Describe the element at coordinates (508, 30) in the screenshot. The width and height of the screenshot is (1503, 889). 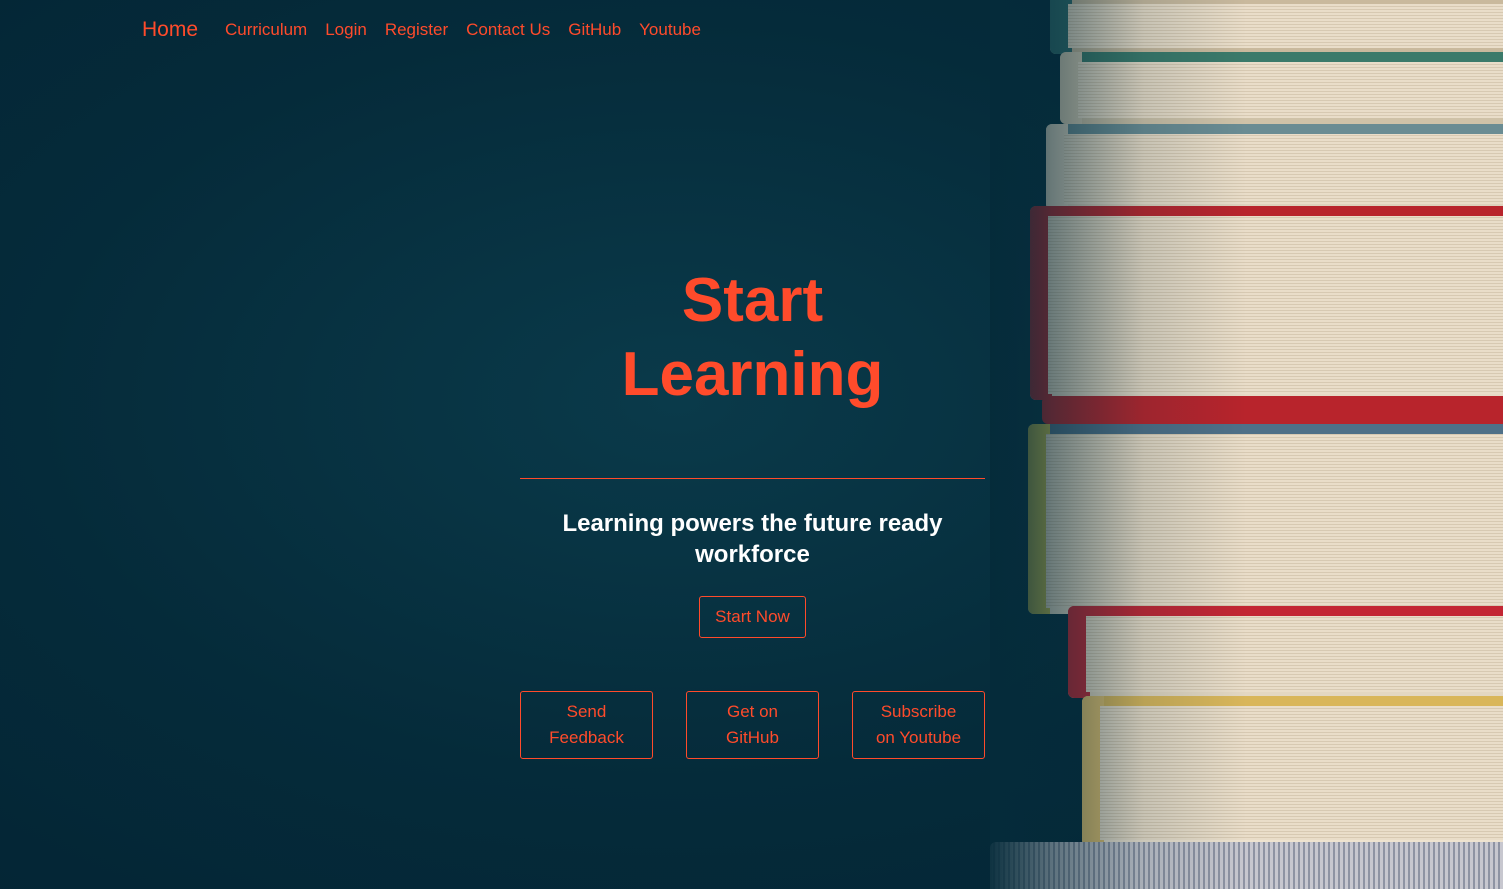
I see `nav-link-contact-us: Contact Us` at that location.